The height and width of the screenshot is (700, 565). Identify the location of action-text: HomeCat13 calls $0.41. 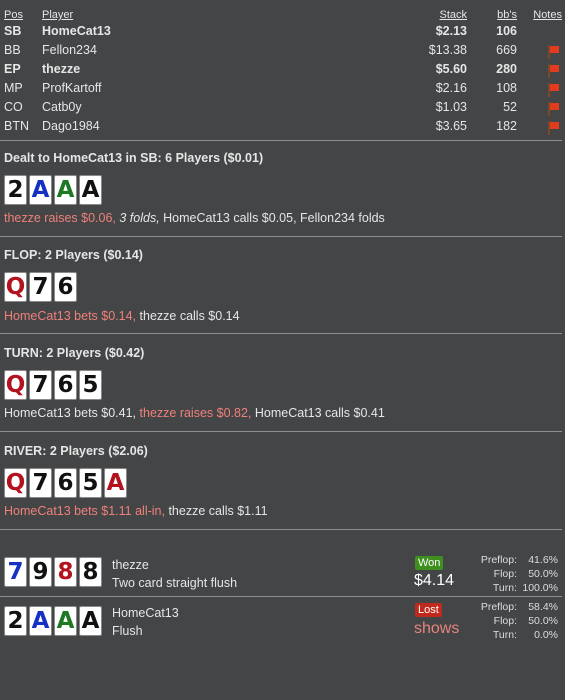
(319, 413).